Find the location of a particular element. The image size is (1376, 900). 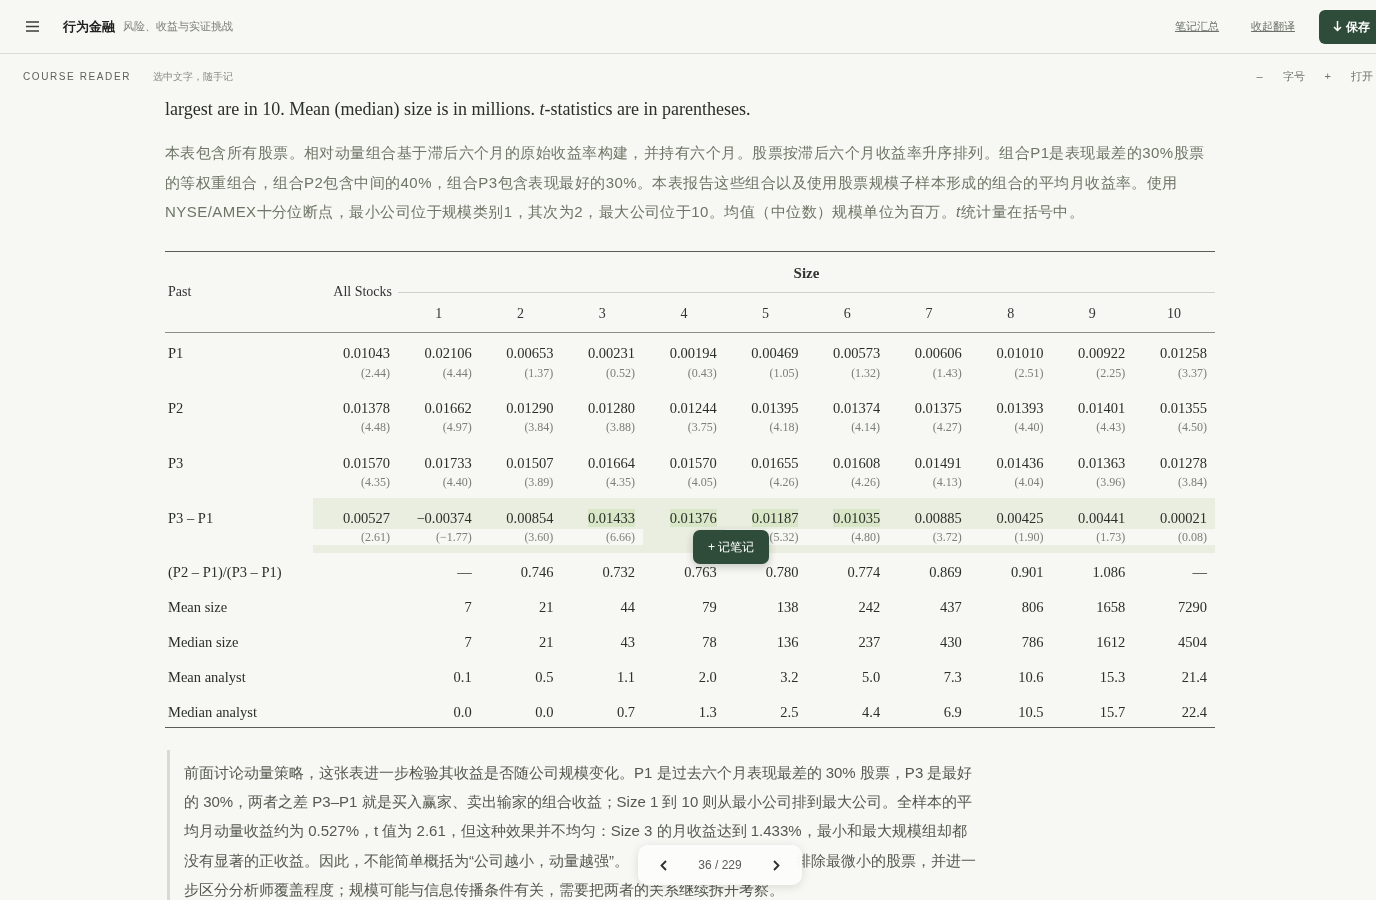

row-label: P3 is located at coordinates (176, 462).